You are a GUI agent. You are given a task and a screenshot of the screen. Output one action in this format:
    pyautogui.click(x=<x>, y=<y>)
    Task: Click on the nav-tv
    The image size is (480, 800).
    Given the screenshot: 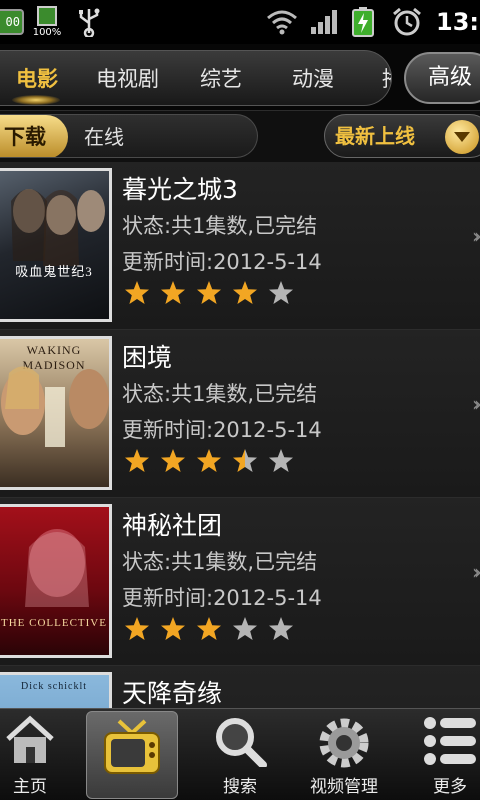 What is the action you would take?
    pyautogui.click(x=132, y=754)
    